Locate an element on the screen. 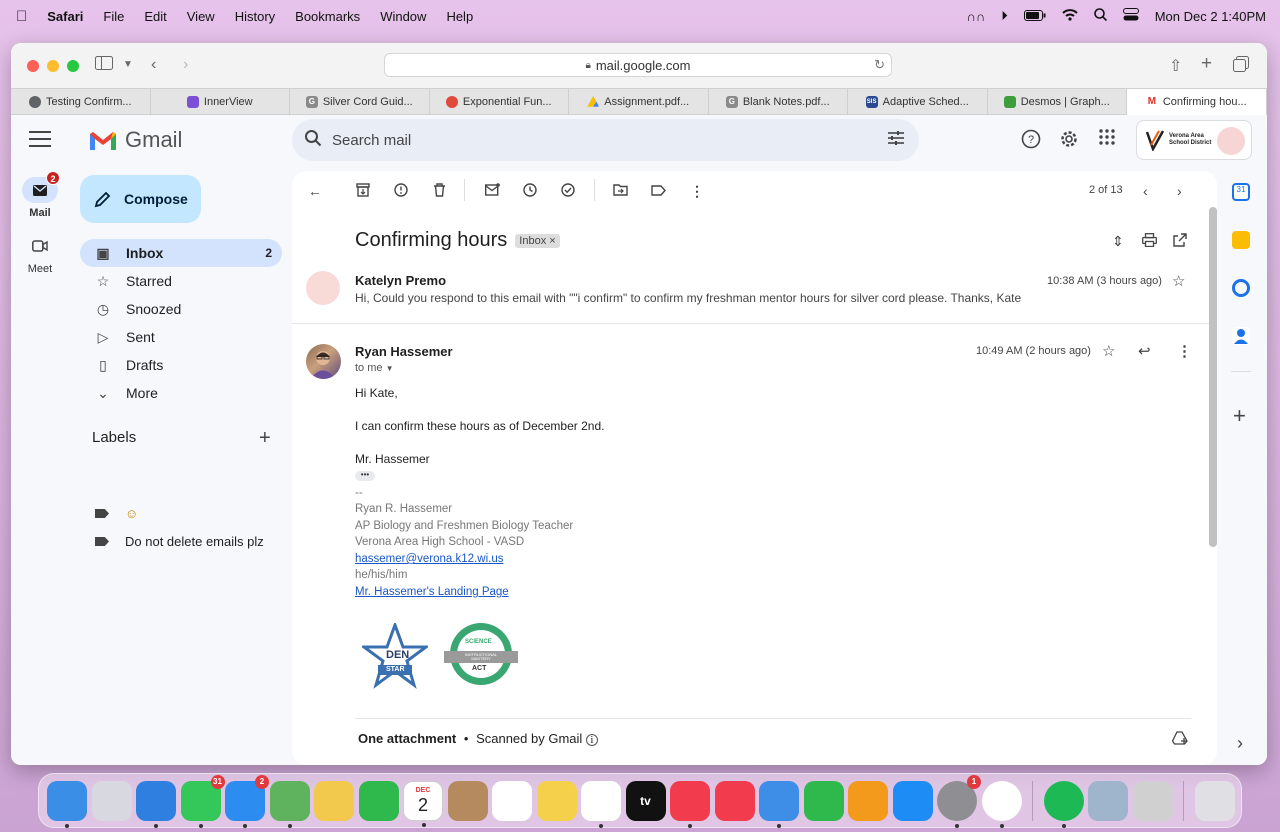 The width and height of the screenshot is (1280, 832). new-tab-icon: + is located at coordinates (1206, 64).